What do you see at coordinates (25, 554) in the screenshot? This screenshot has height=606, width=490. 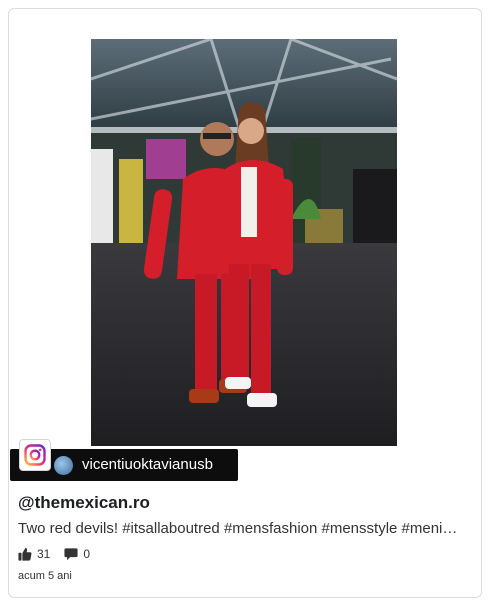 I see `thumbs-up-icon` at bounding box center [25, 554].